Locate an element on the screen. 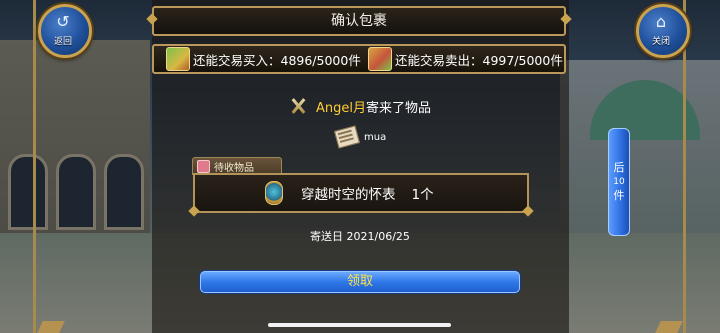 This screenshot has height=333, width=720. sender-line: Angel月 寄来了物品 is located at coordinates (388, 106).